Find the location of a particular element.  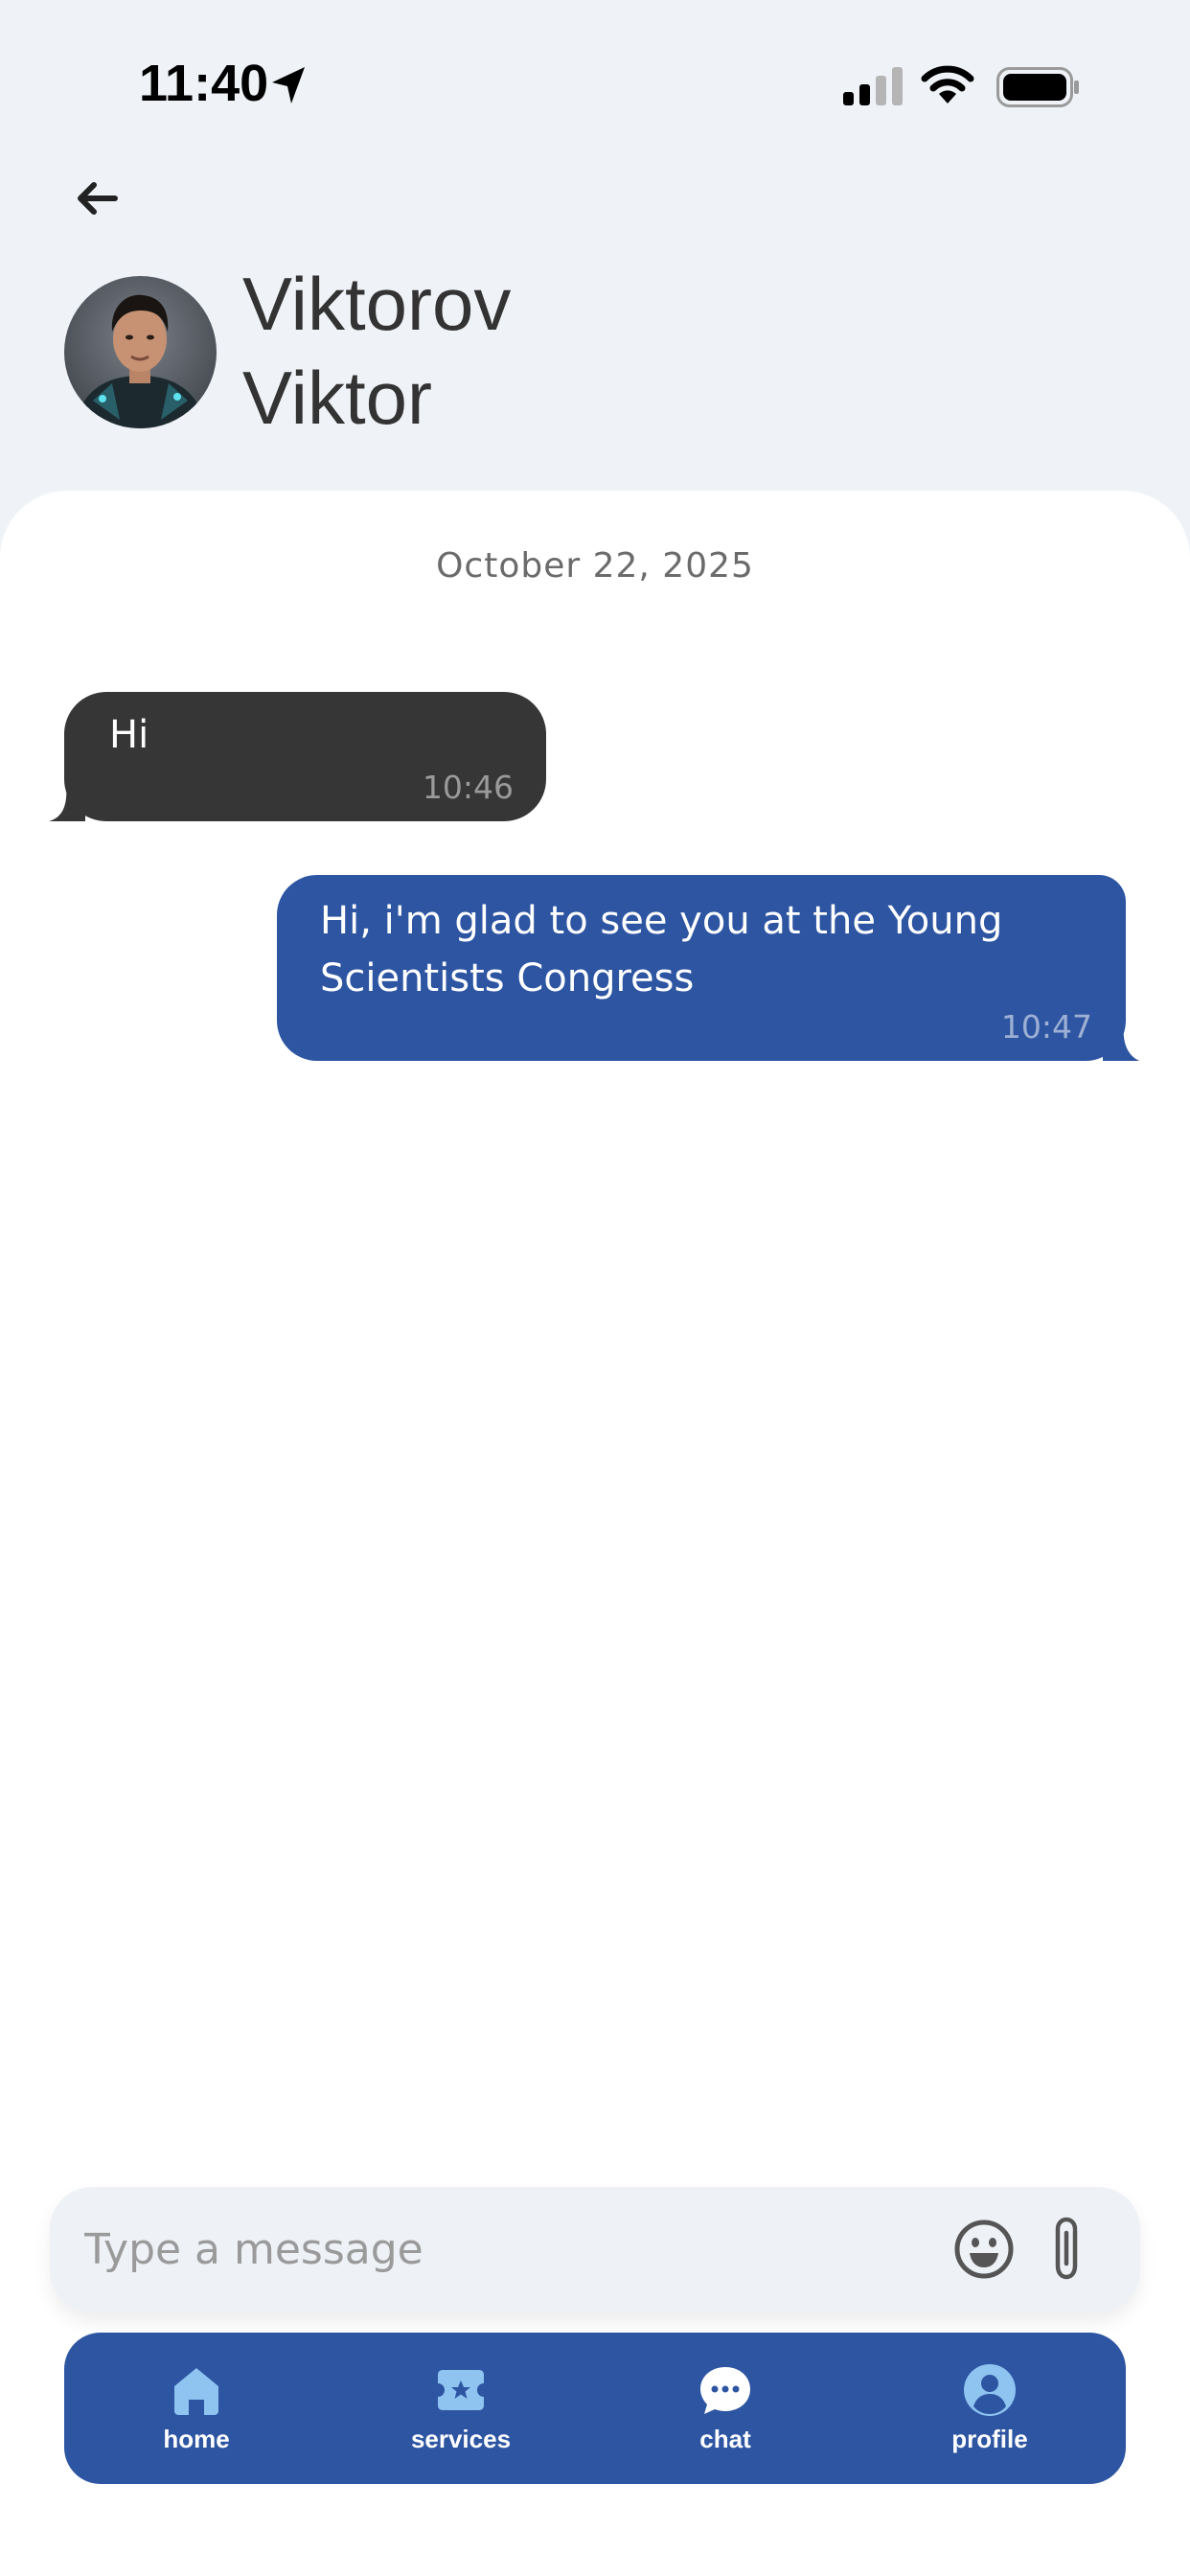

message-composer is located at coordinates (595, 2249).